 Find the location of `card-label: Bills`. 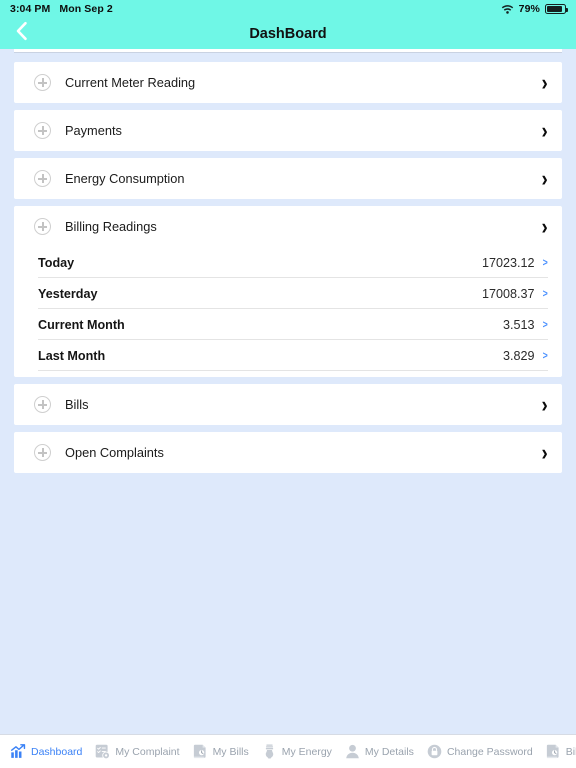

card-label: Bills is located at coordinates (77, 404).